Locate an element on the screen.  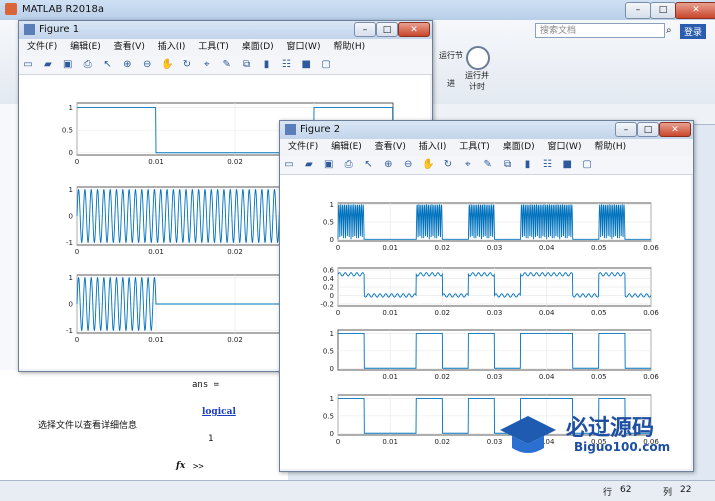
figure1-toolbar: ▭ ▰ ▣ ⎙ ↖ ⊕ ⊖ ✋ ↻ ⌖ ✎ ⧉ ▮ ☷ ■ ▢ is located at coordinates (225, 65).